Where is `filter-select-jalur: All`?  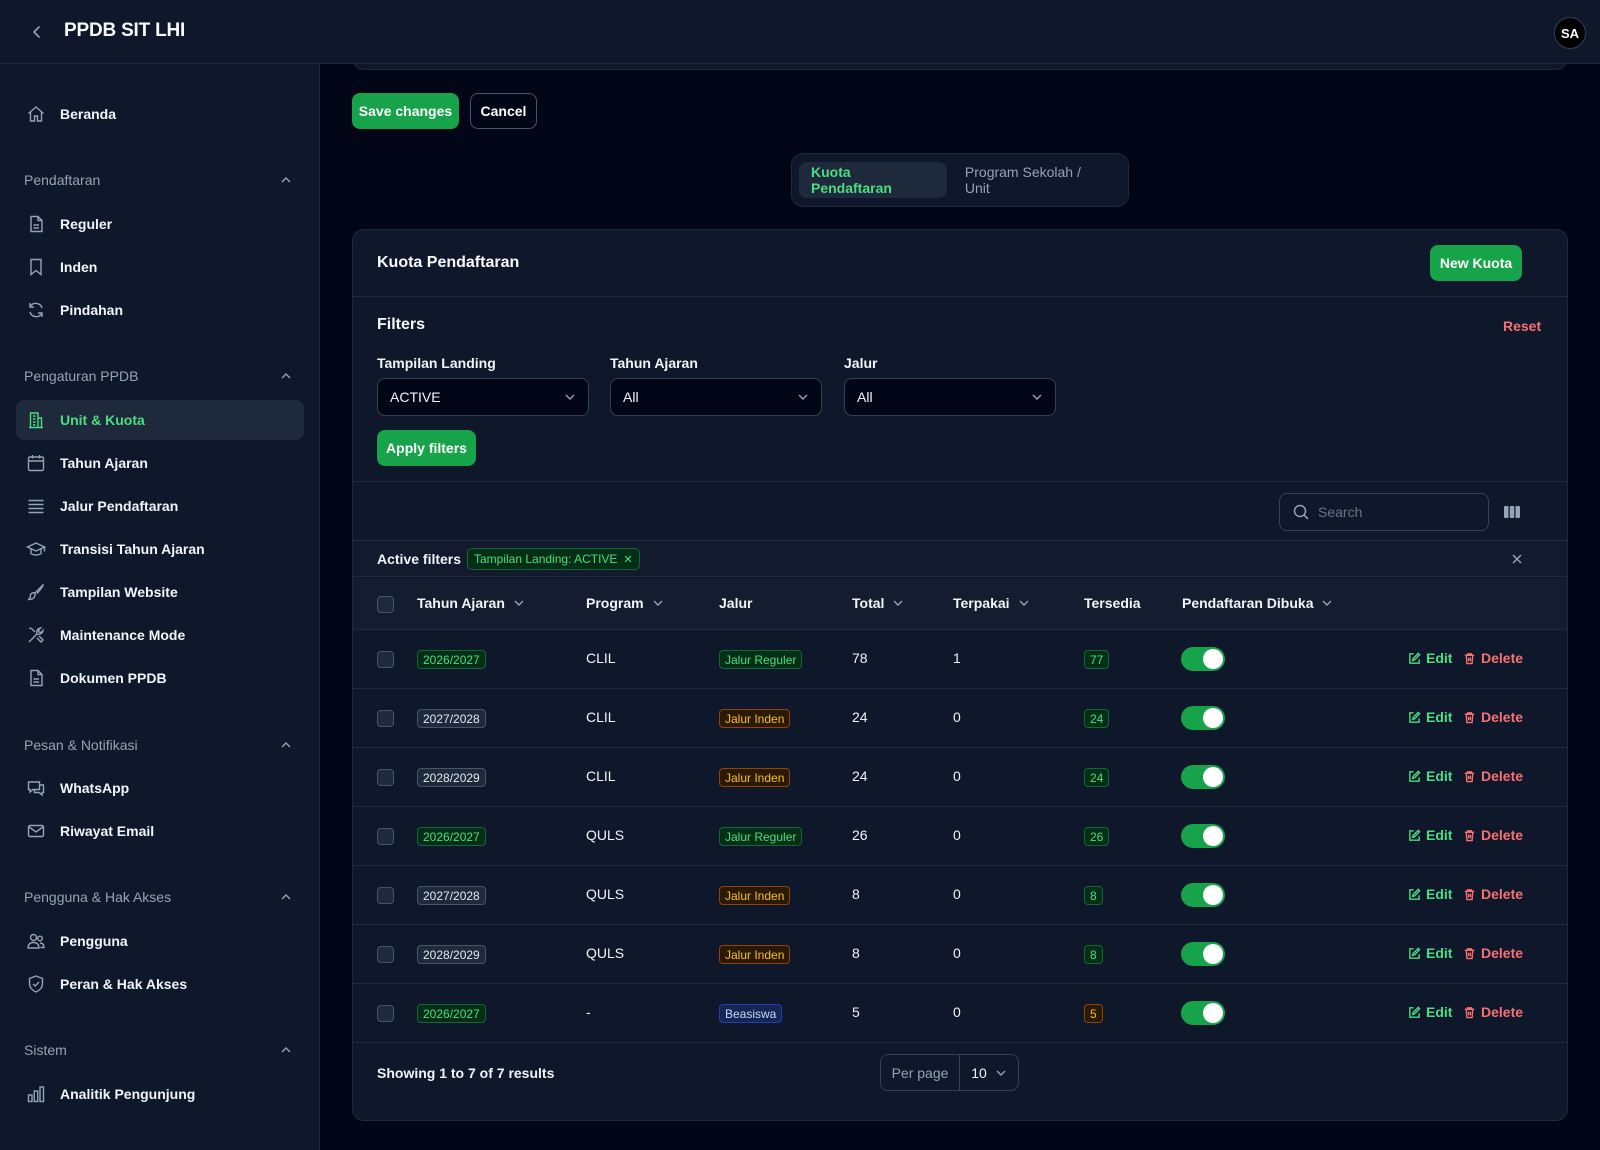
filter-select-jalur: All is located at coordinates (950, 397).